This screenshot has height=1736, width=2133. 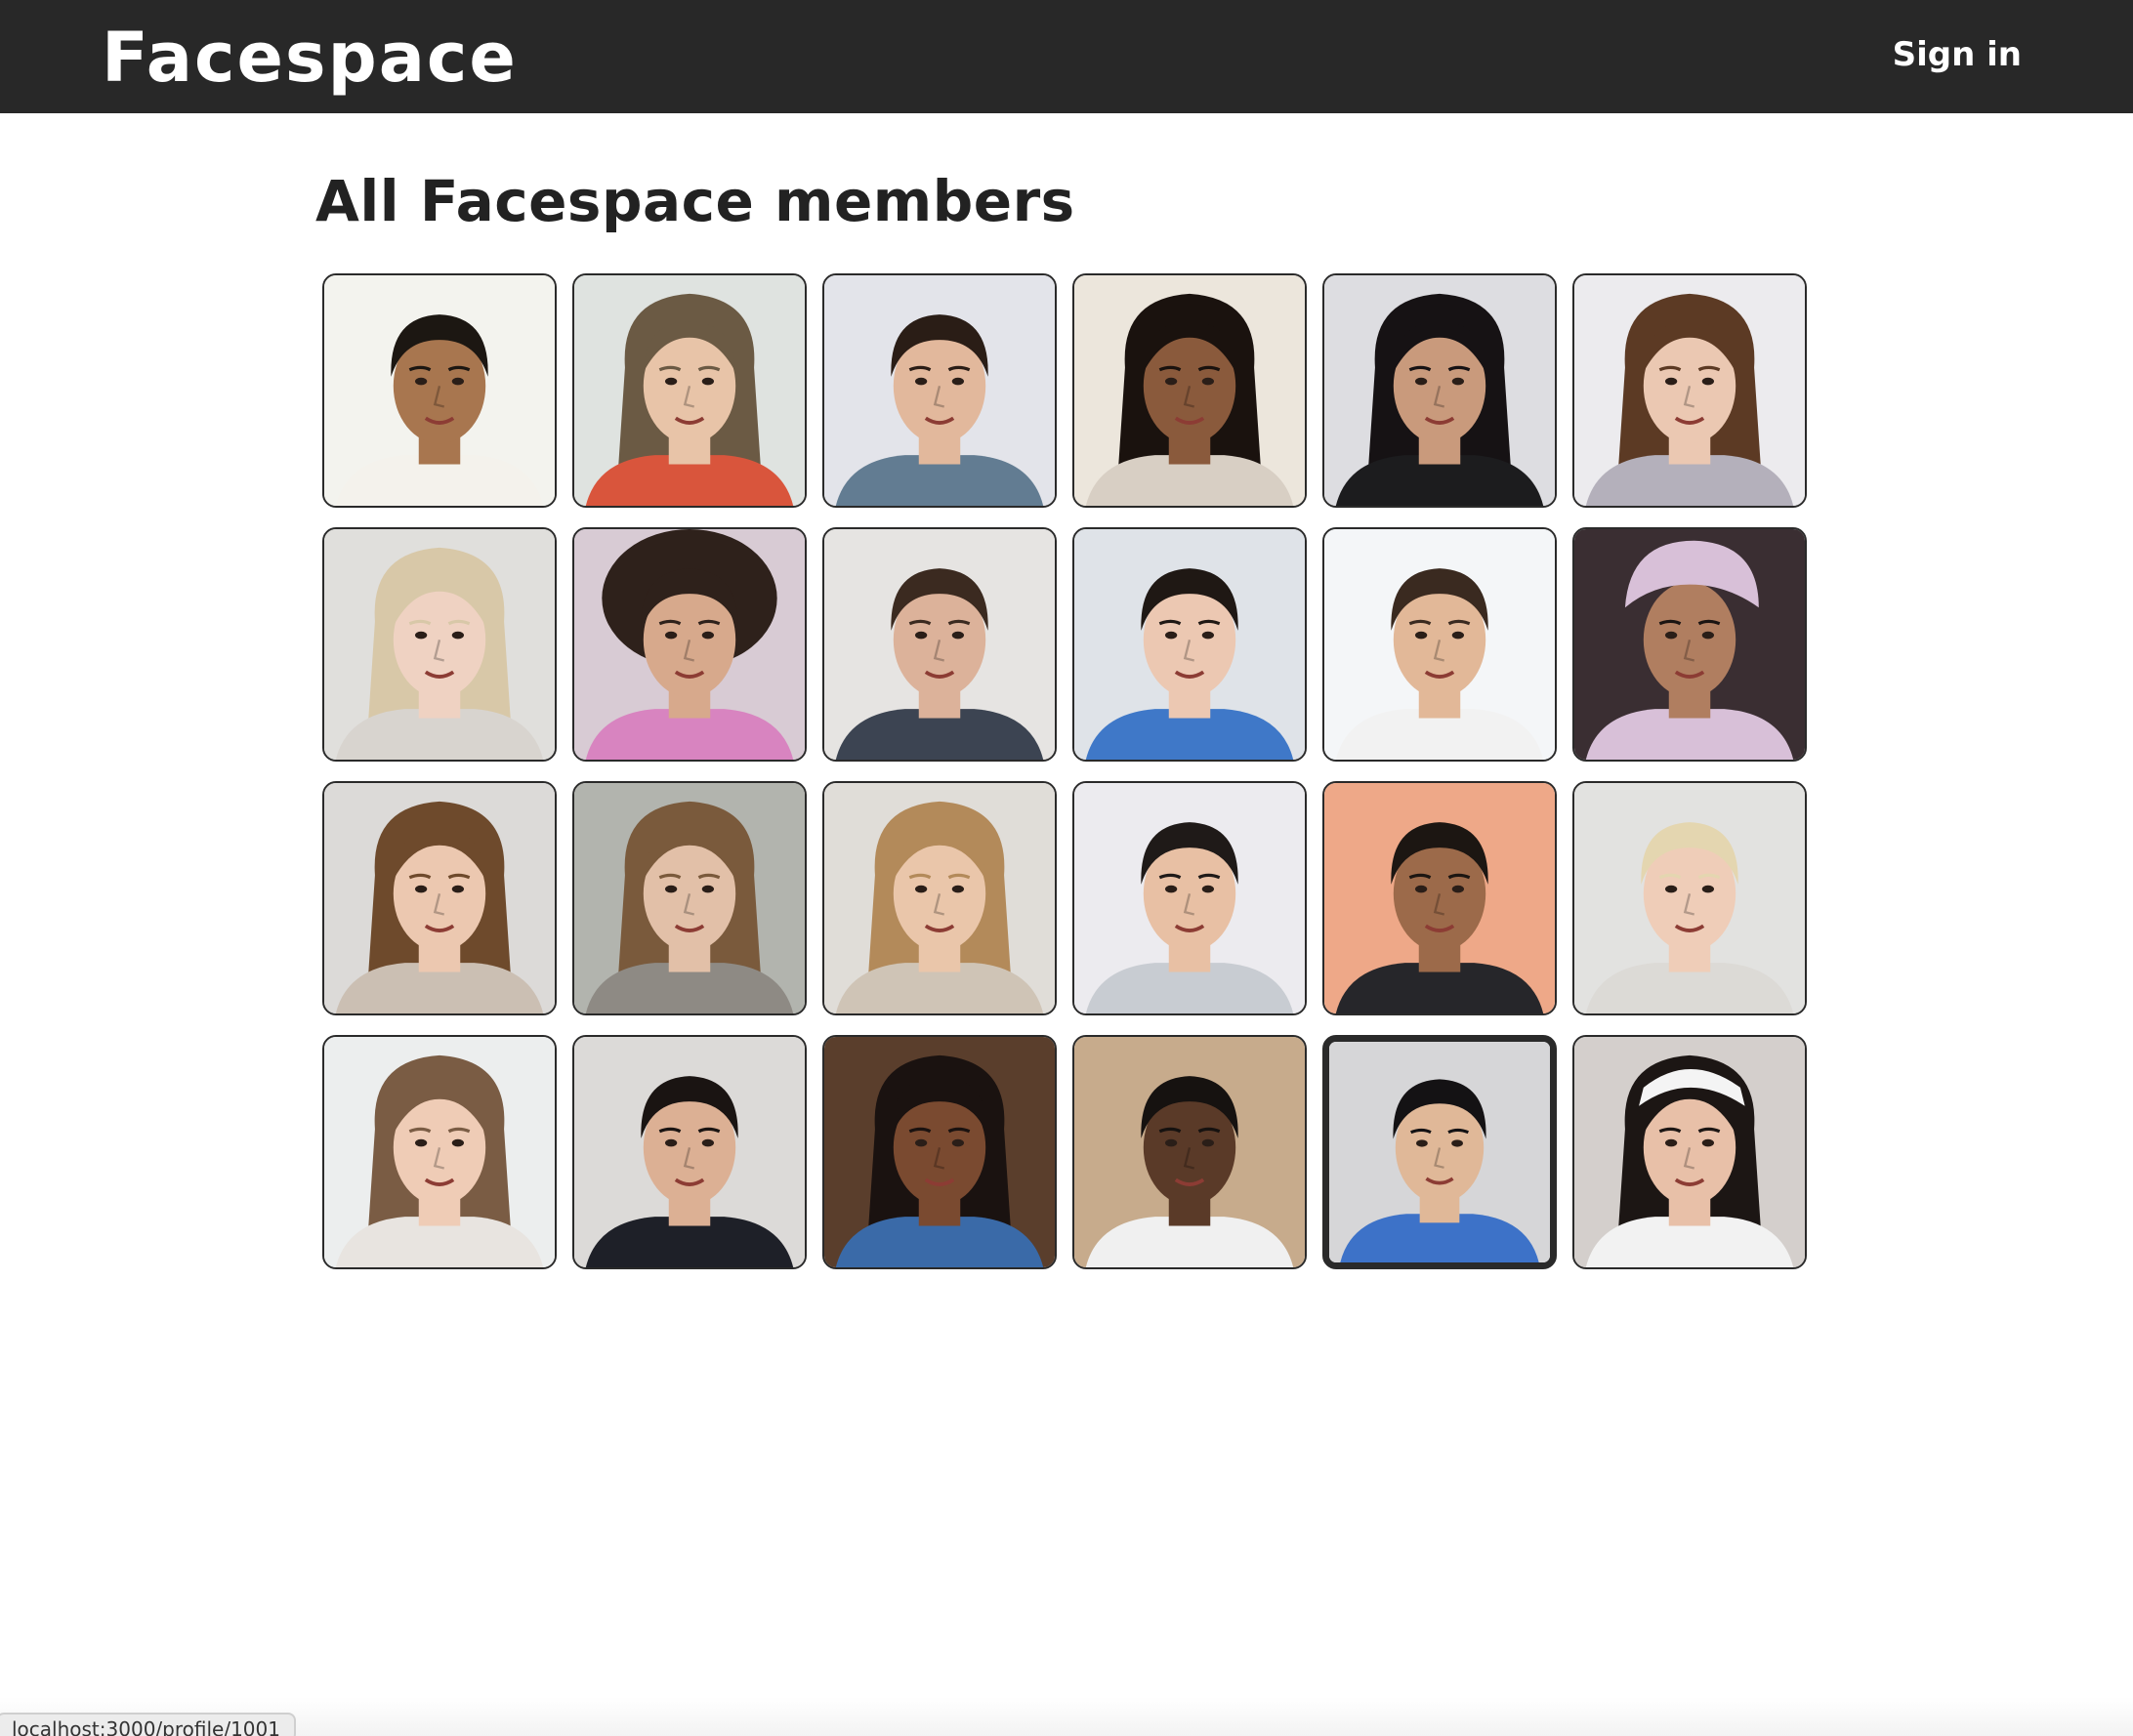 I want to click on site-logo: Facespace, so click(x=310, y=58).